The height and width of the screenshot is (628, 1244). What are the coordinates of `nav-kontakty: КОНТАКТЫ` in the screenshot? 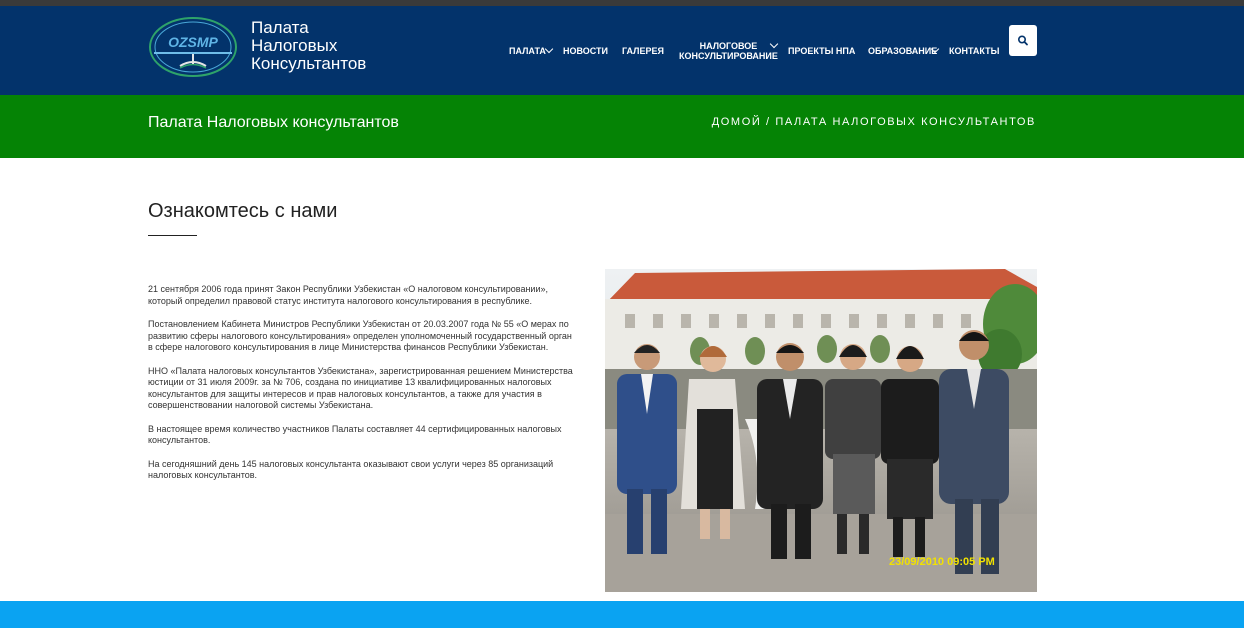 It's located at (974, 51).